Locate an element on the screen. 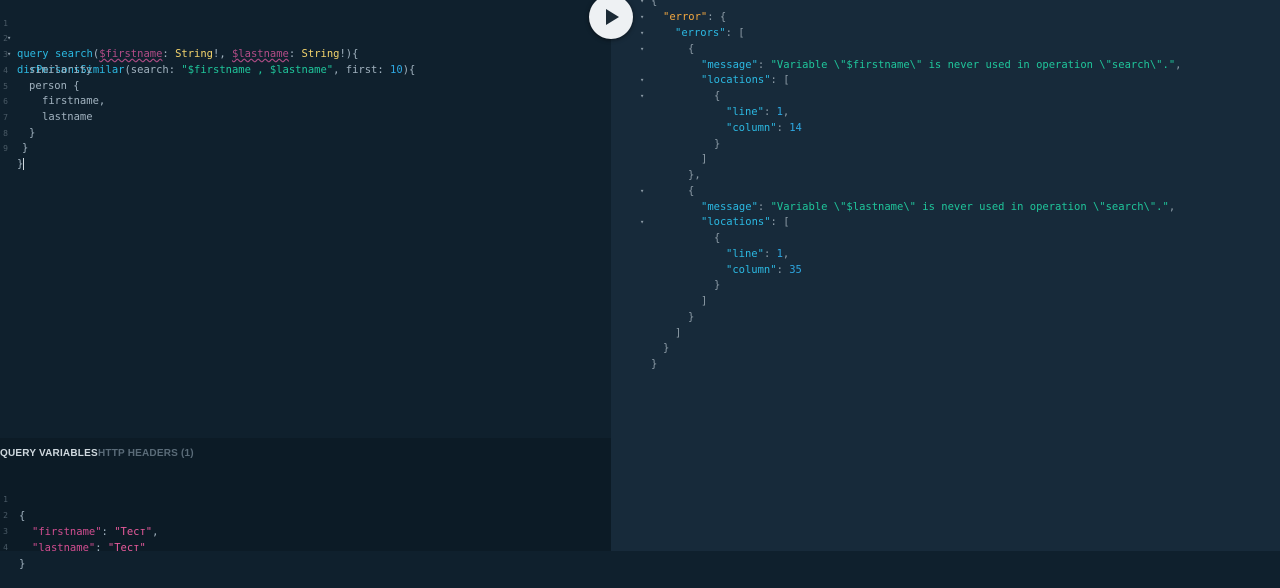 The width and height of the screenshot is (1280, 588). result-line: "column": 14 is located at coordinates (764, 129).